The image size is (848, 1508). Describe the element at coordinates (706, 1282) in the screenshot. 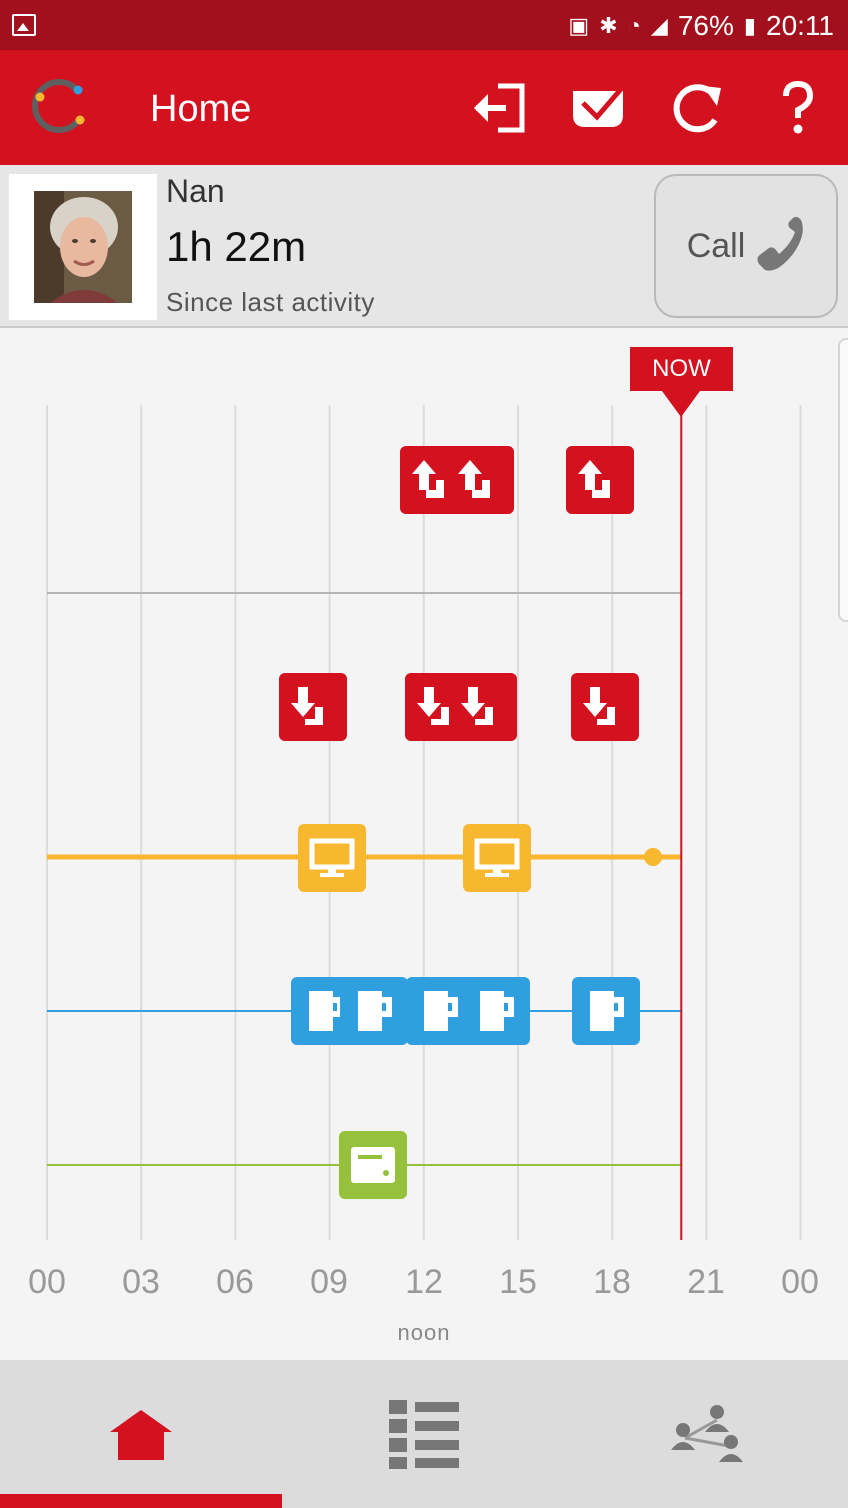

I see `hour-tick-label: 21` at that location.